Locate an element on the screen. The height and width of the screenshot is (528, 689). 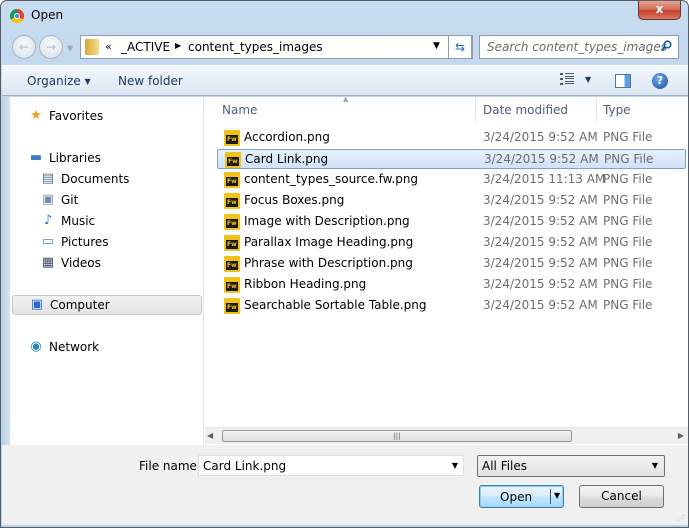
forward-button: → is located at coordinates (51, 47).